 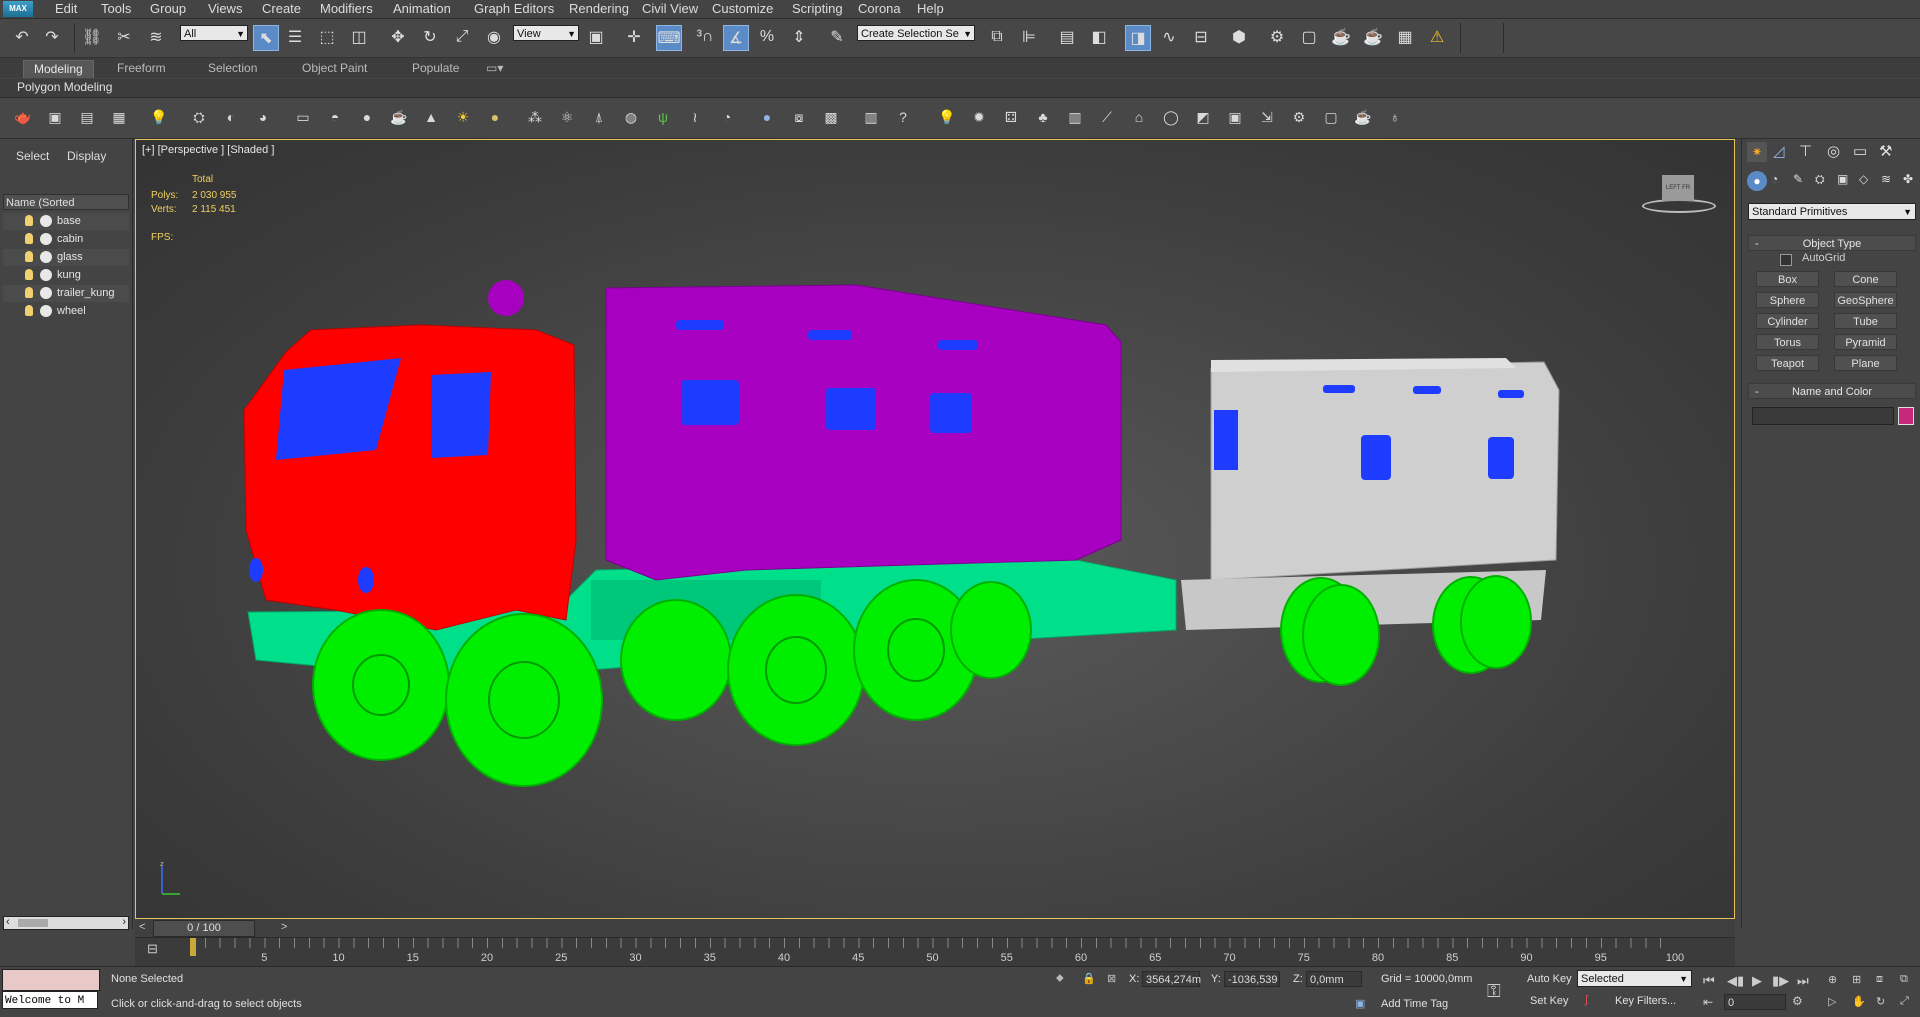 I want to click on list-item: base, so click(x=66, y=221).